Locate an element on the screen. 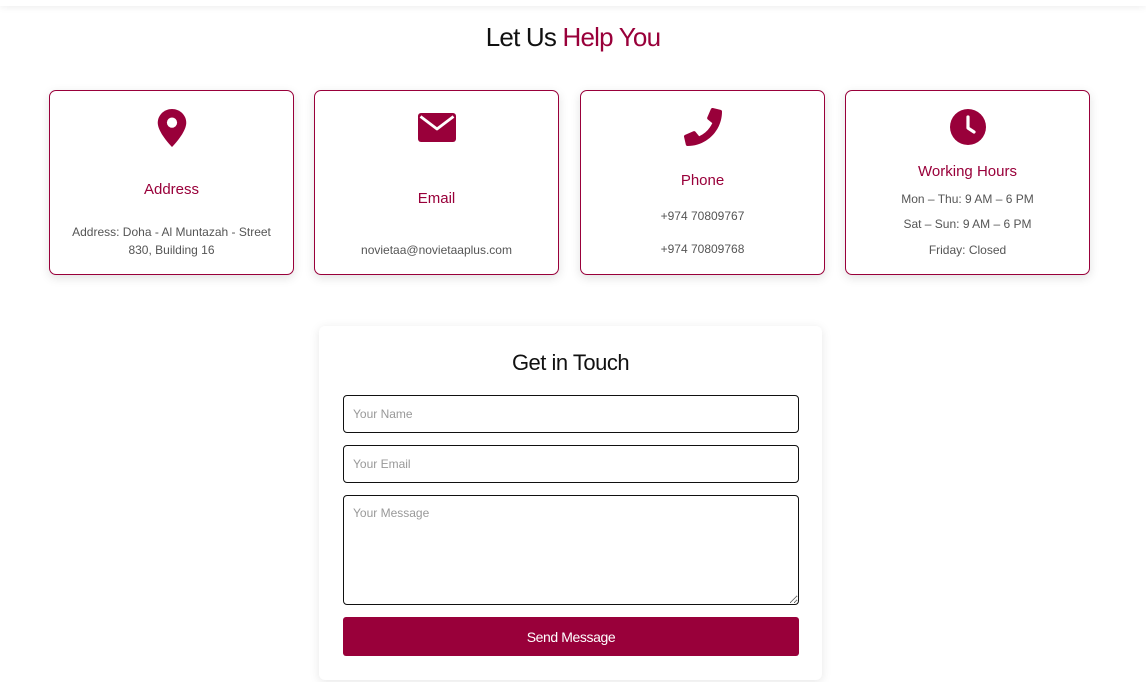 This screenshot has width=1146, height=682. map-pin-icon is located at coordinates (171, 128).